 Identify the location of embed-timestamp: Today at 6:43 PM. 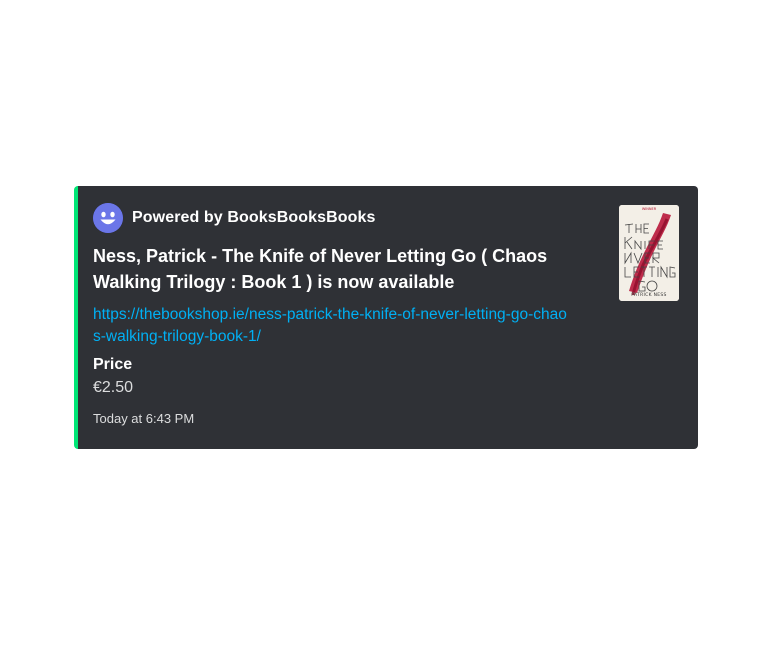
(144, 418).